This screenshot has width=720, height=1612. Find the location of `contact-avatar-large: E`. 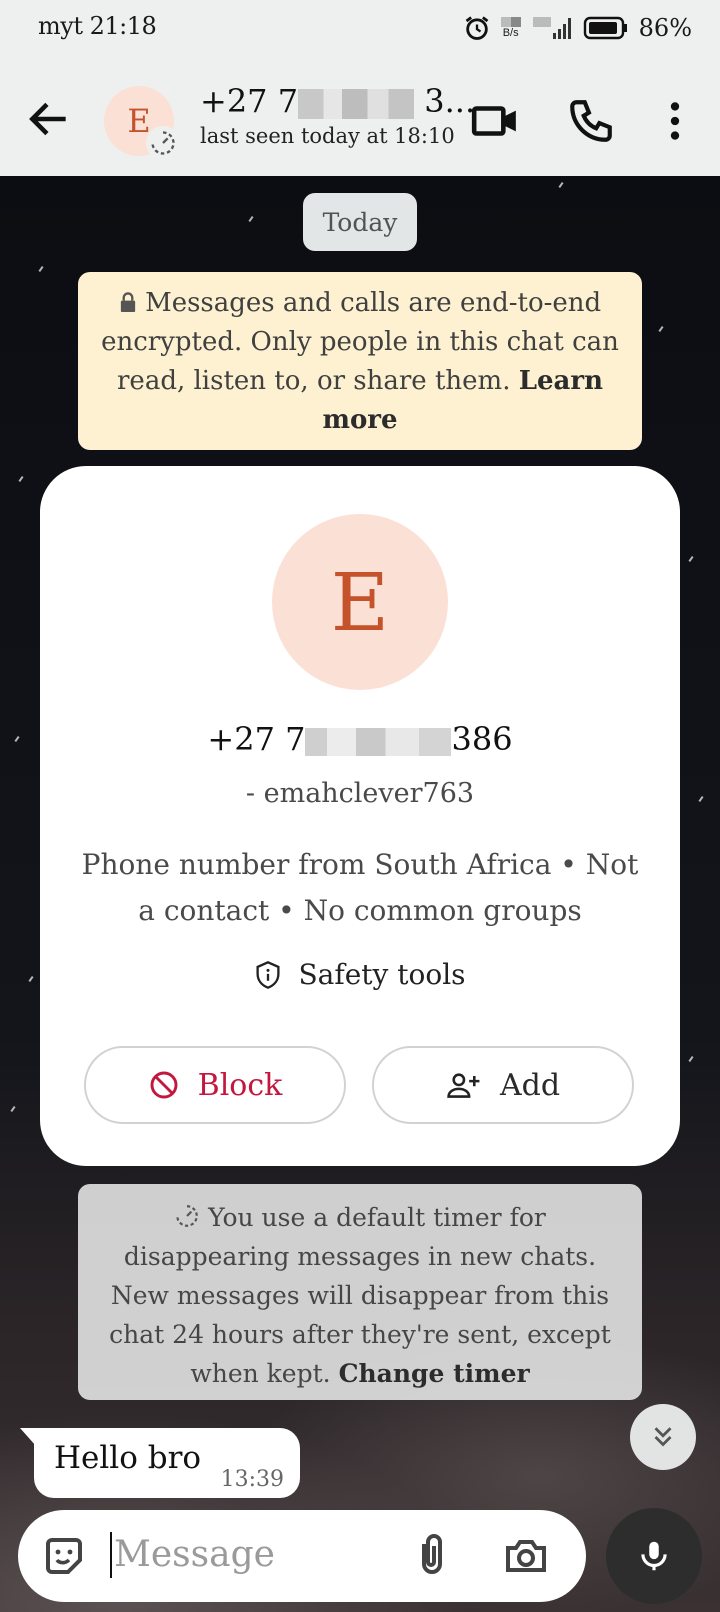

contact-avatar-large: E is located at coordinates (360, 602).